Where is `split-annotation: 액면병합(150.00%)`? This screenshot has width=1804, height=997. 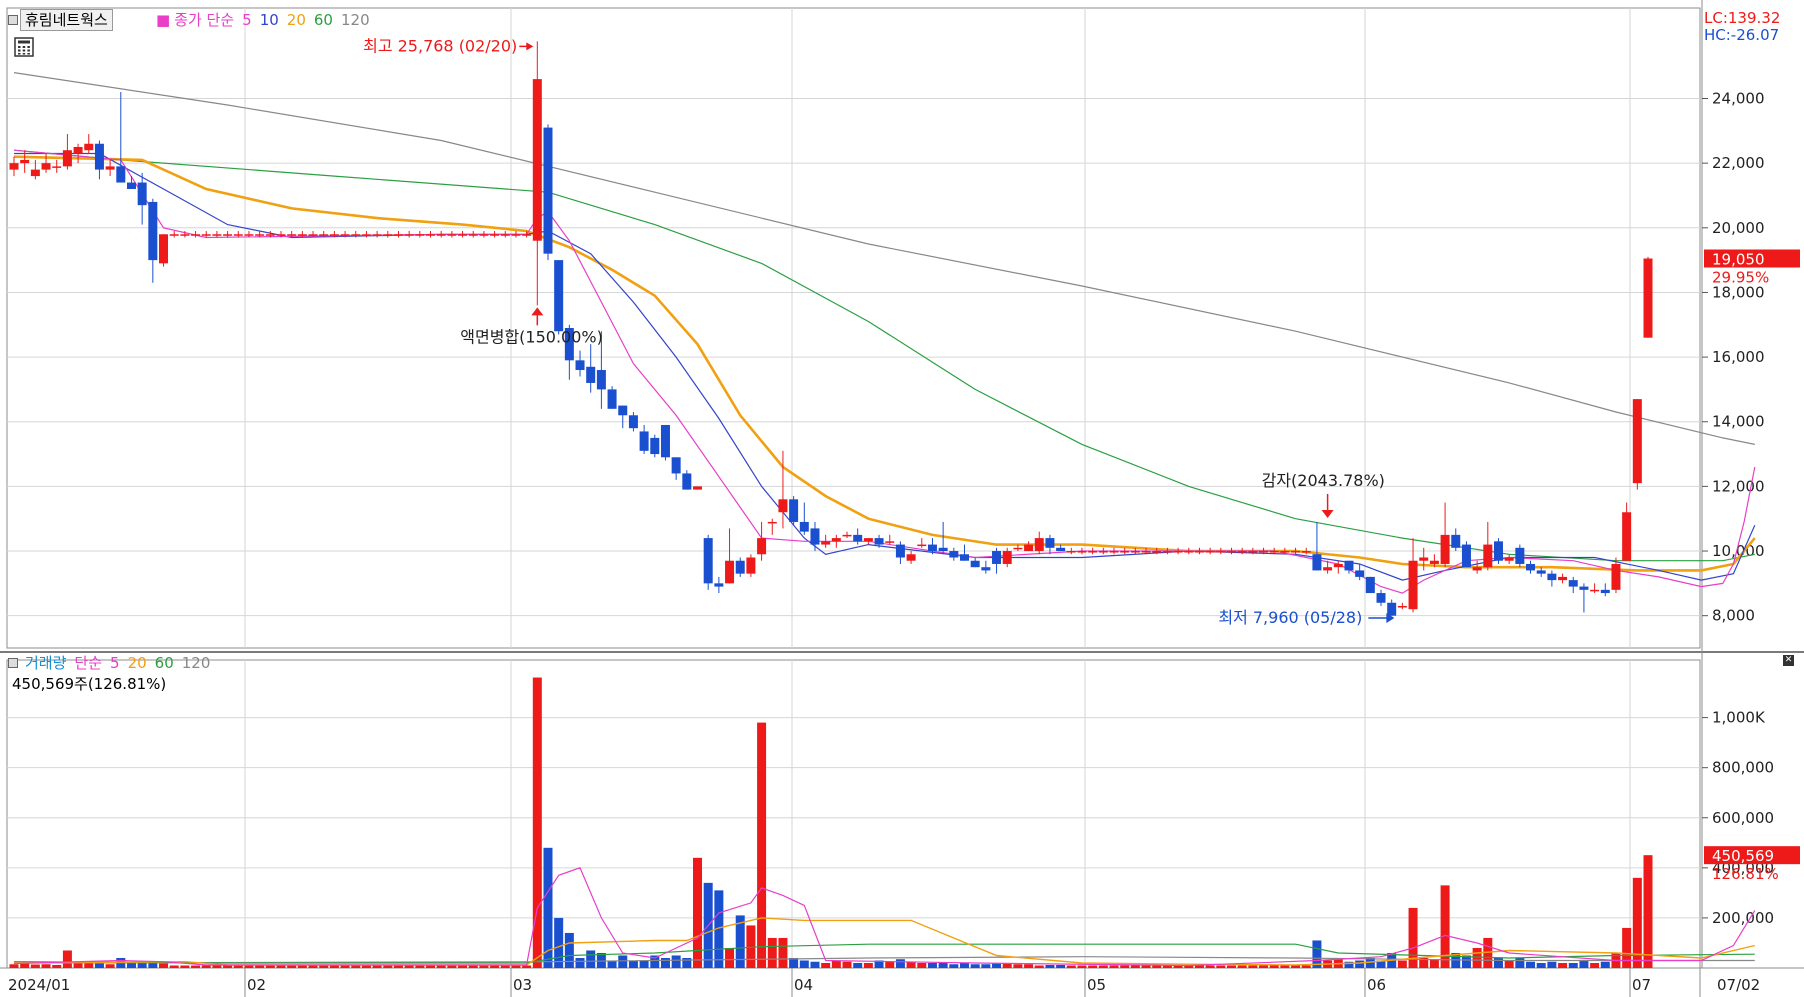
split-annotation: 액면병합(150.00%) is located at coordinates (531, 336).